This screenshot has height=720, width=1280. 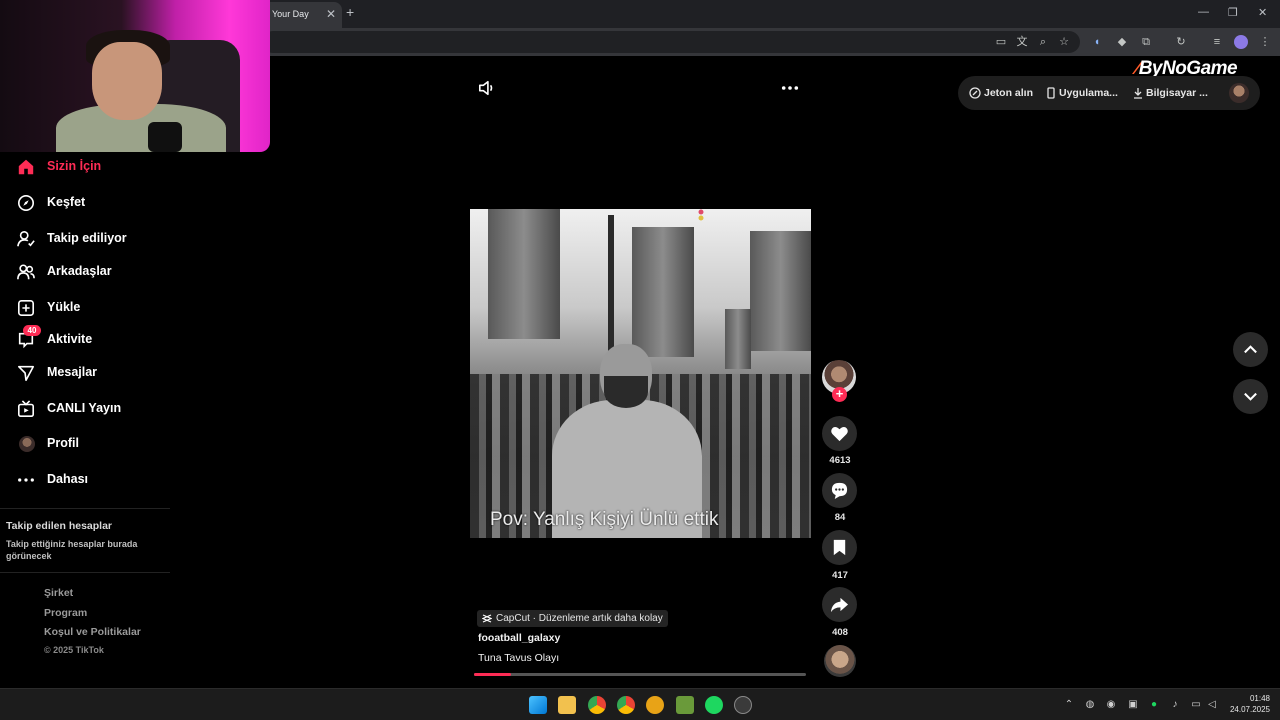 I want to click on compass-icon, so click(x=26, y=203).